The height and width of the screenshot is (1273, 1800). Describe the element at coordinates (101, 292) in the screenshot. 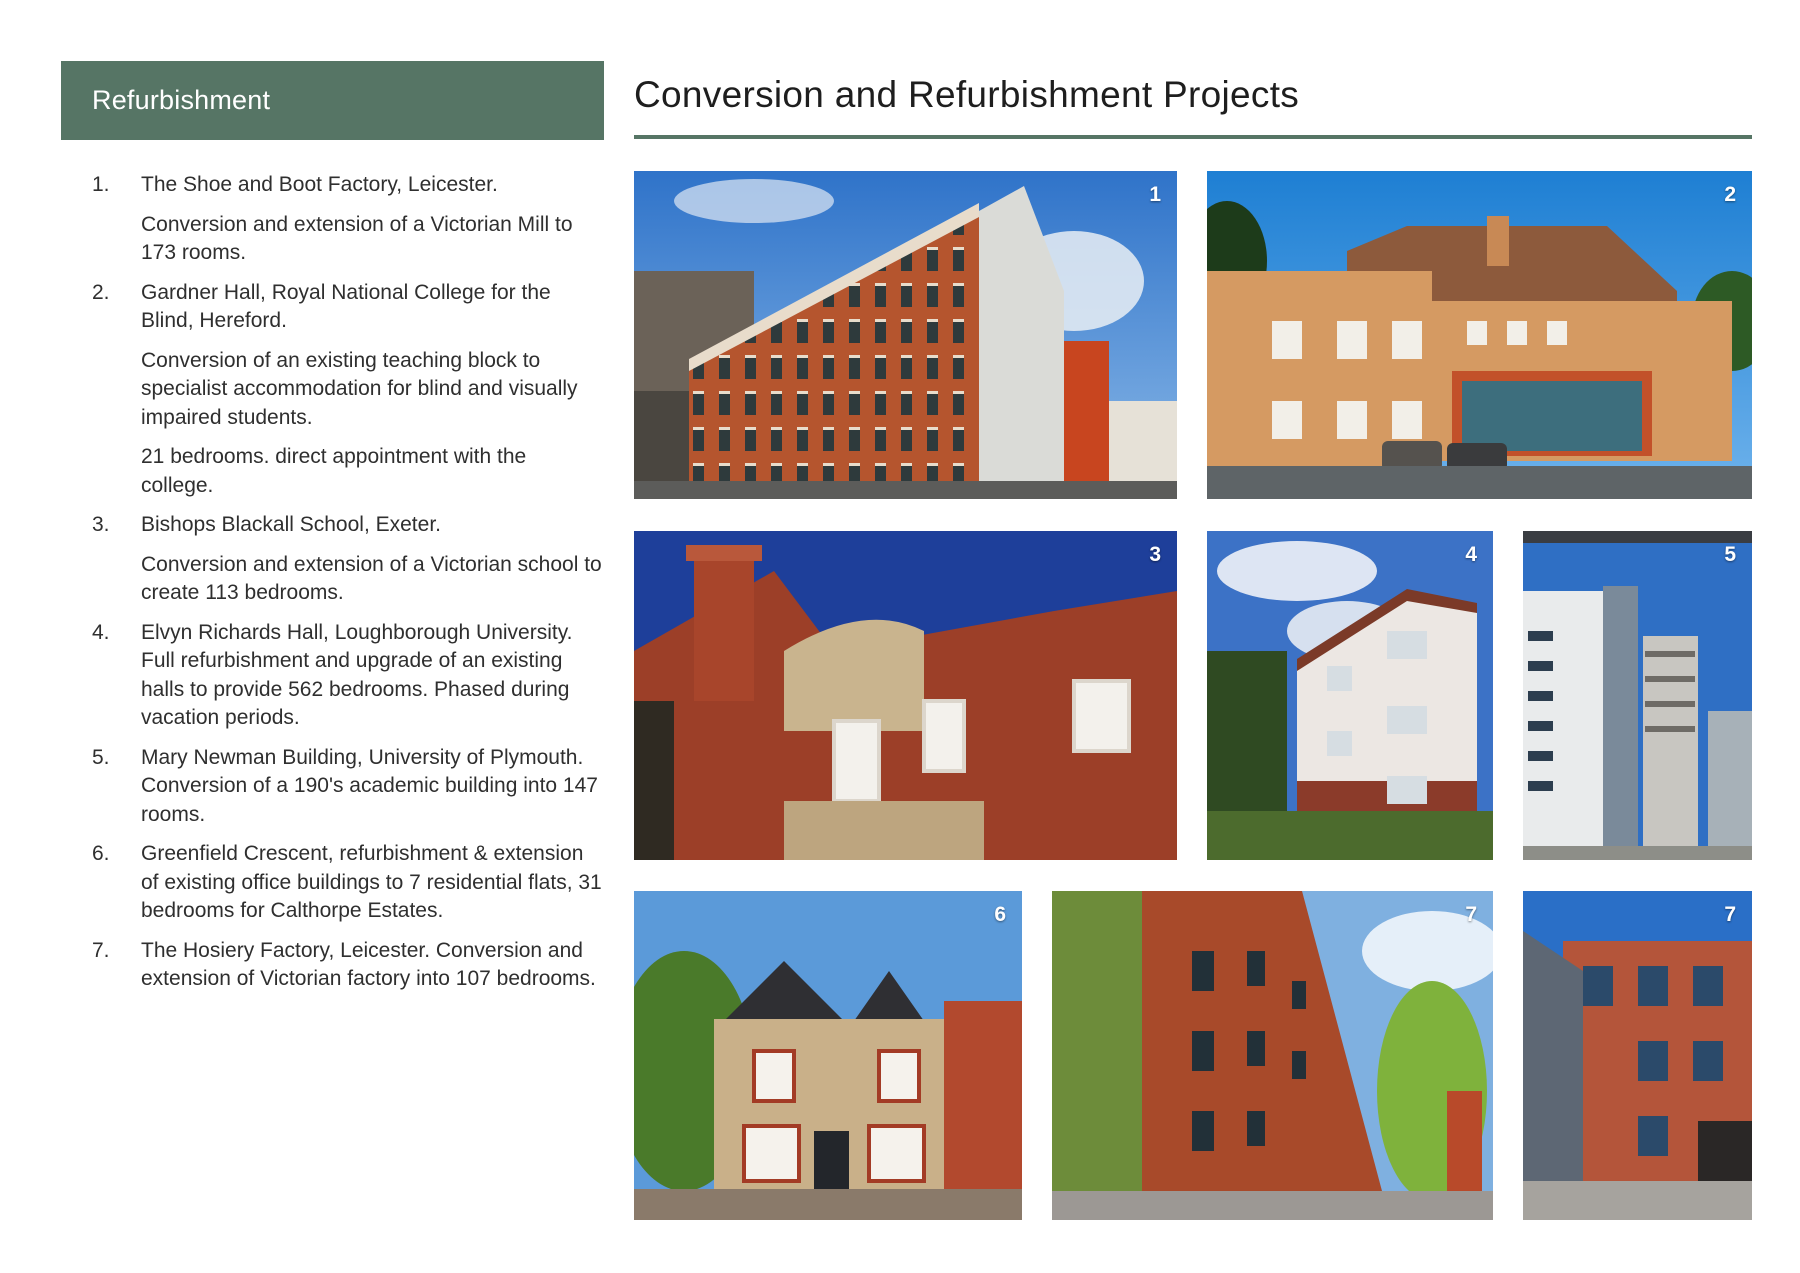

I see `project-number: 2.` at that location.